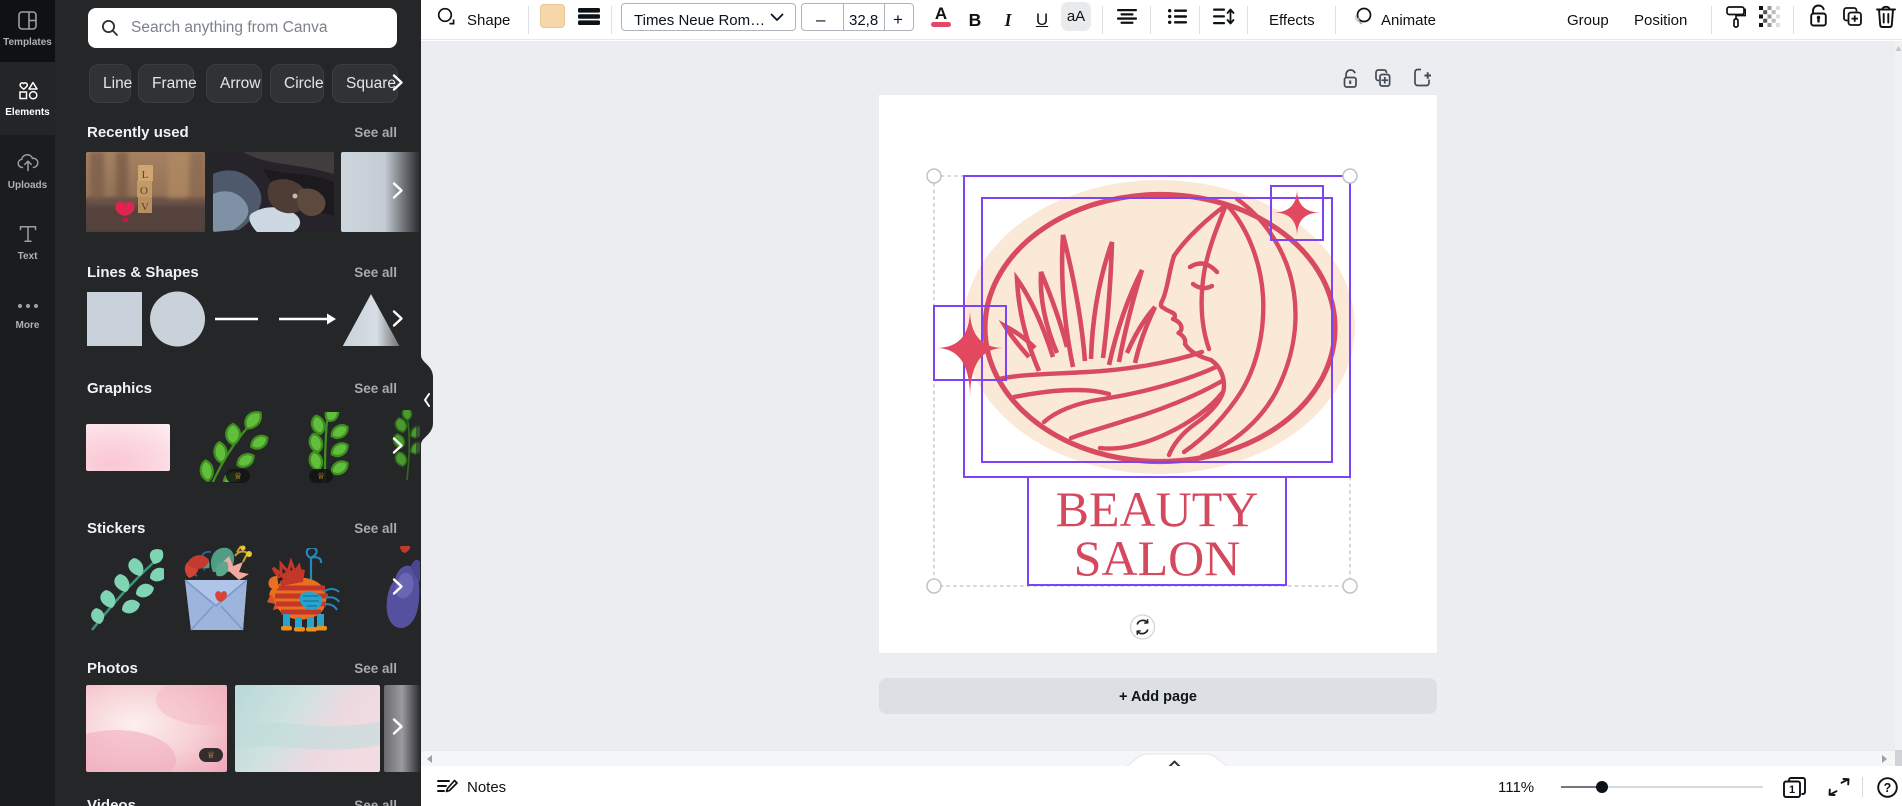  I want to click on svg-text: V, so click(145, 207).